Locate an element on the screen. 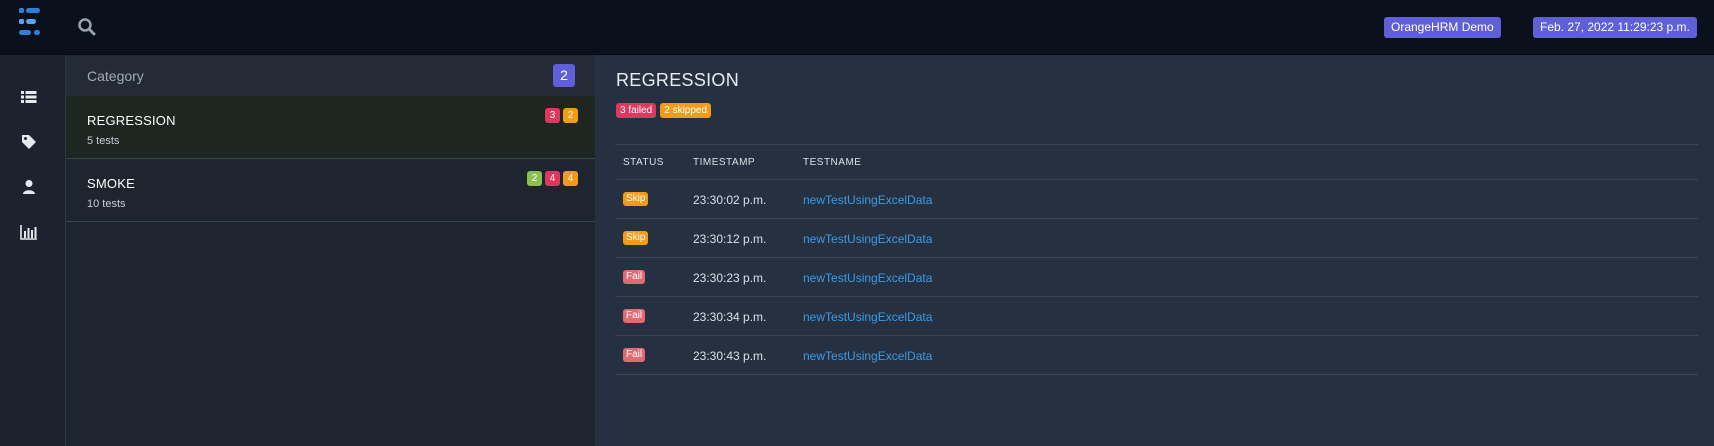  category-header-label: Category is located at coordinates (115, 76).